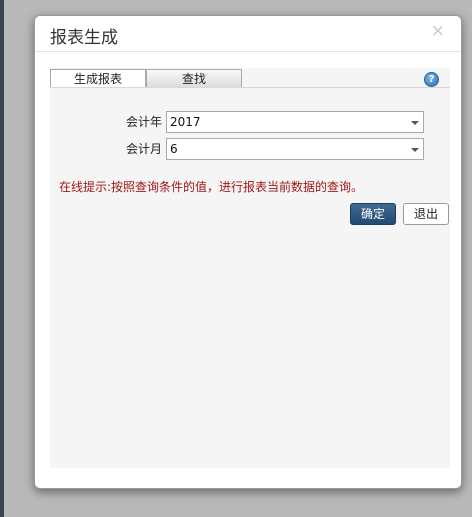  What do you see at coordinates (185, 122) in the screenshot?
I see `year-value: 2017` at bounding box center [185, 122].